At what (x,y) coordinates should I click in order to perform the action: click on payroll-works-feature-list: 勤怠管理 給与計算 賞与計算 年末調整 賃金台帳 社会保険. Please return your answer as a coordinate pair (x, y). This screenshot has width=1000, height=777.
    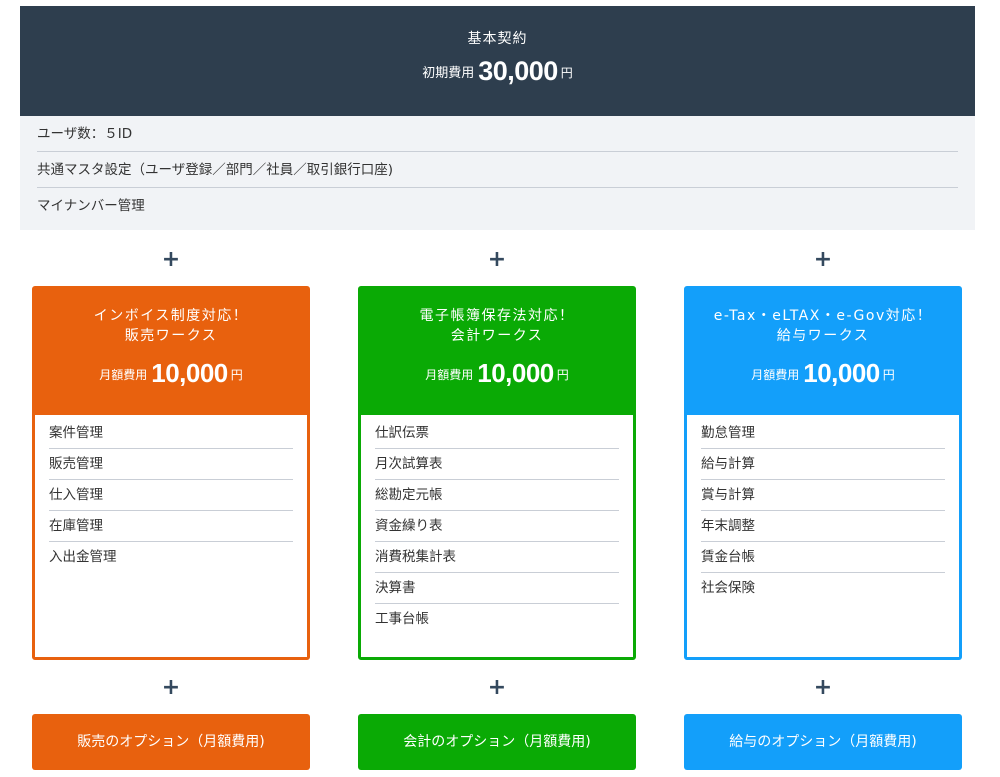
    Looking at the image, I should click on (823, 511).